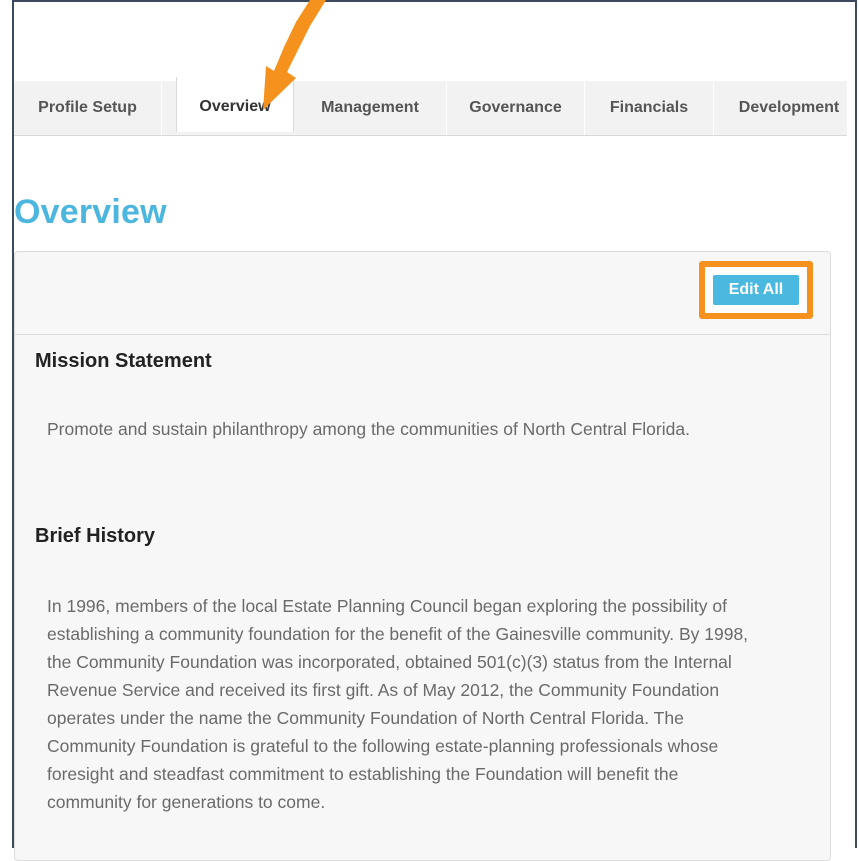  What do you see at coordinates (95, 536) in the screenshot?
I see `brief-history-heading: Brief History` at bounding box center [95, 536].